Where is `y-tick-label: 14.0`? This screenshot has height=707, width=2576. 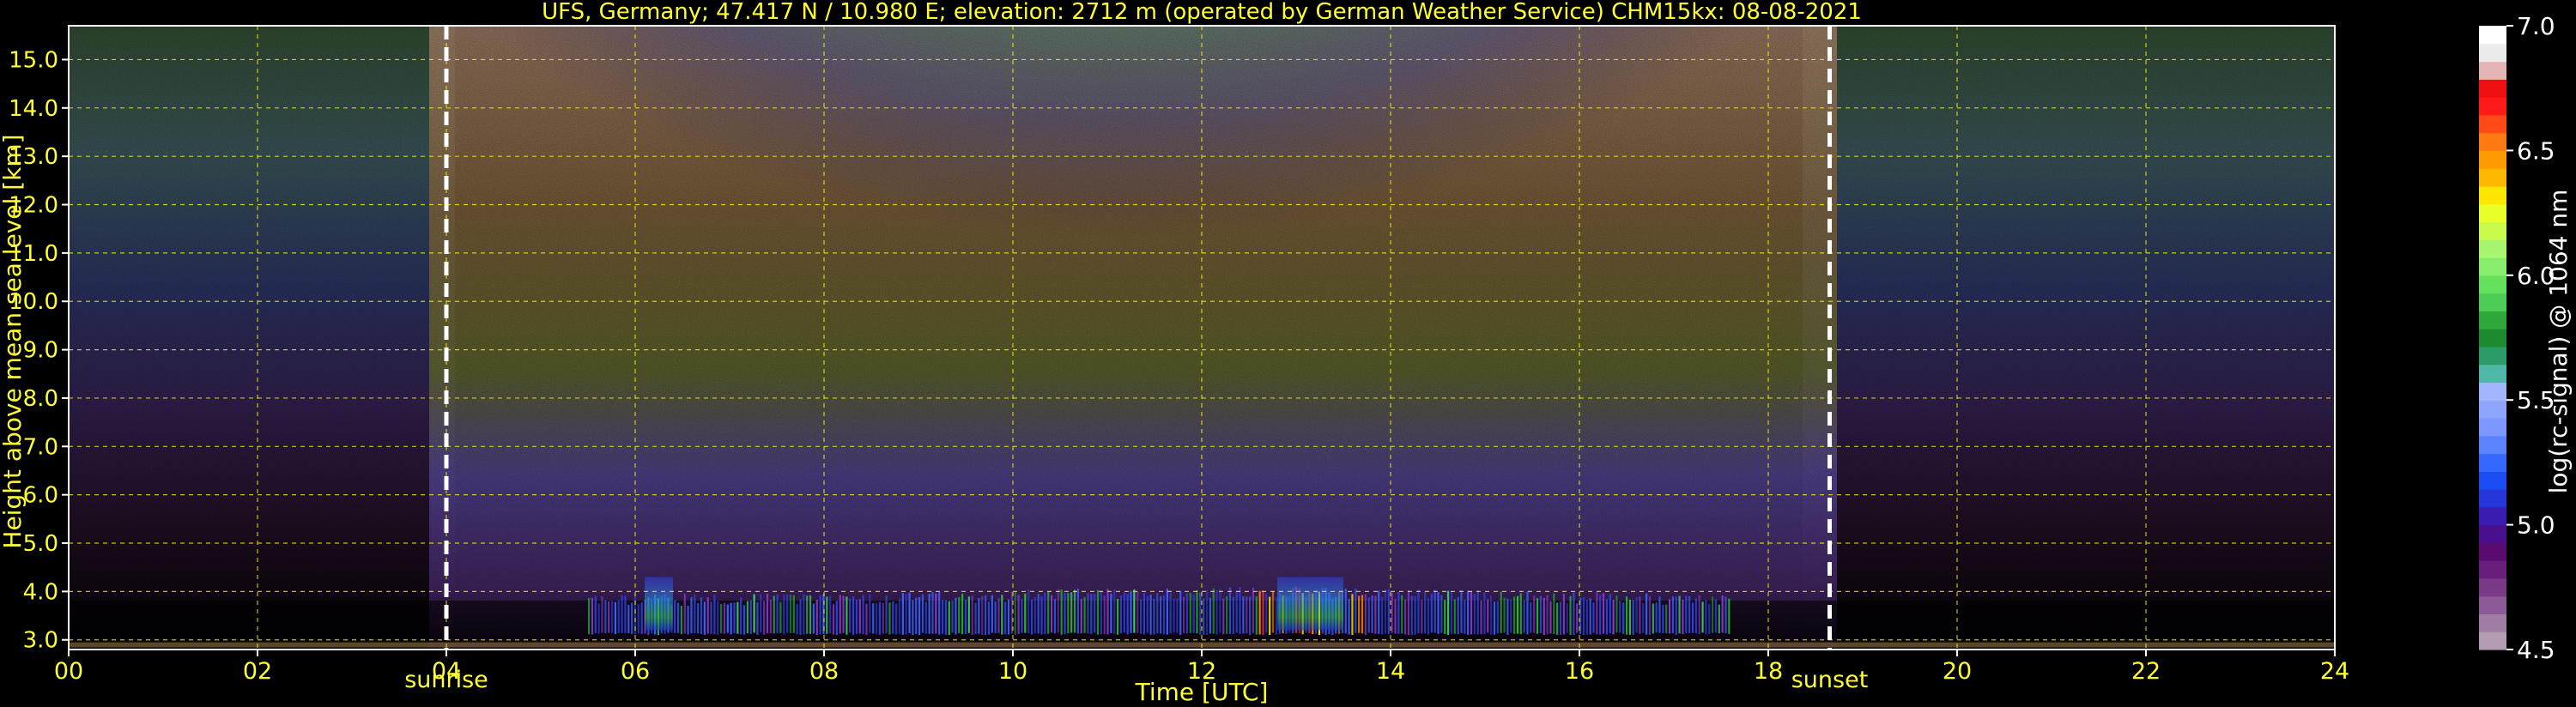 y-tick-label: 14.0 is located at coordinates (33, 109).